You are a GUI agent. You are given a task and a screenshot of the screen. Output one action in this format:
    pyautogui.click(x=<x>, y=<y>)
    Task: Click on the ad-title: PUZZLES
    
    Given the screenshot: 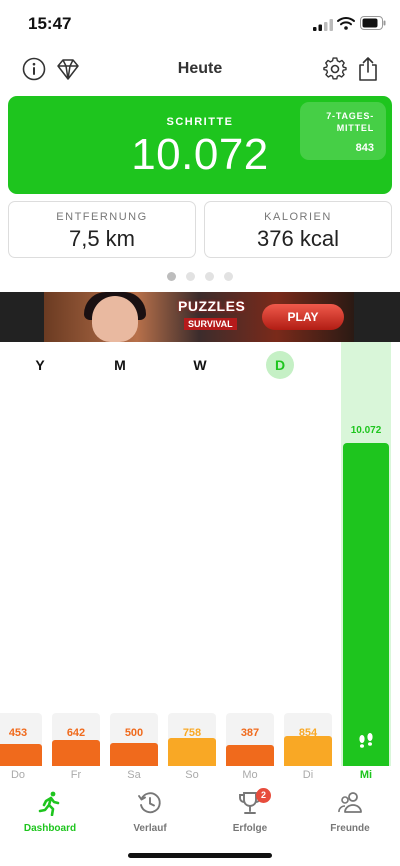 What is the action you would take?
    pyautogui.click(x=212, y=306)
    